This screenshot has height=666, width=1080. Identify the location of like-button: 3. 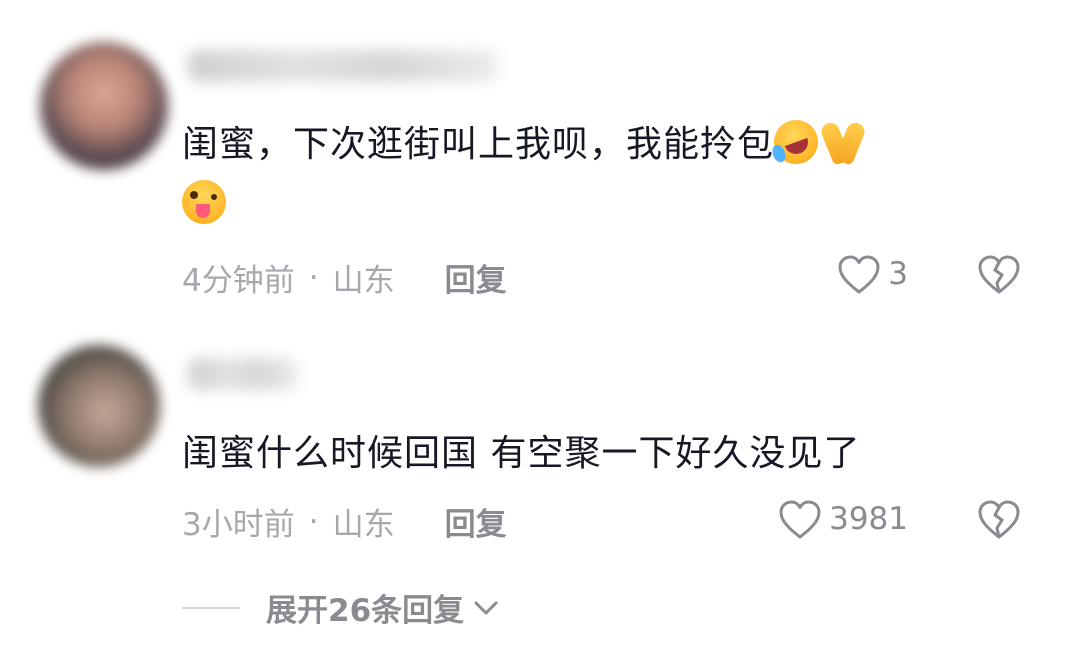
(872, 274).